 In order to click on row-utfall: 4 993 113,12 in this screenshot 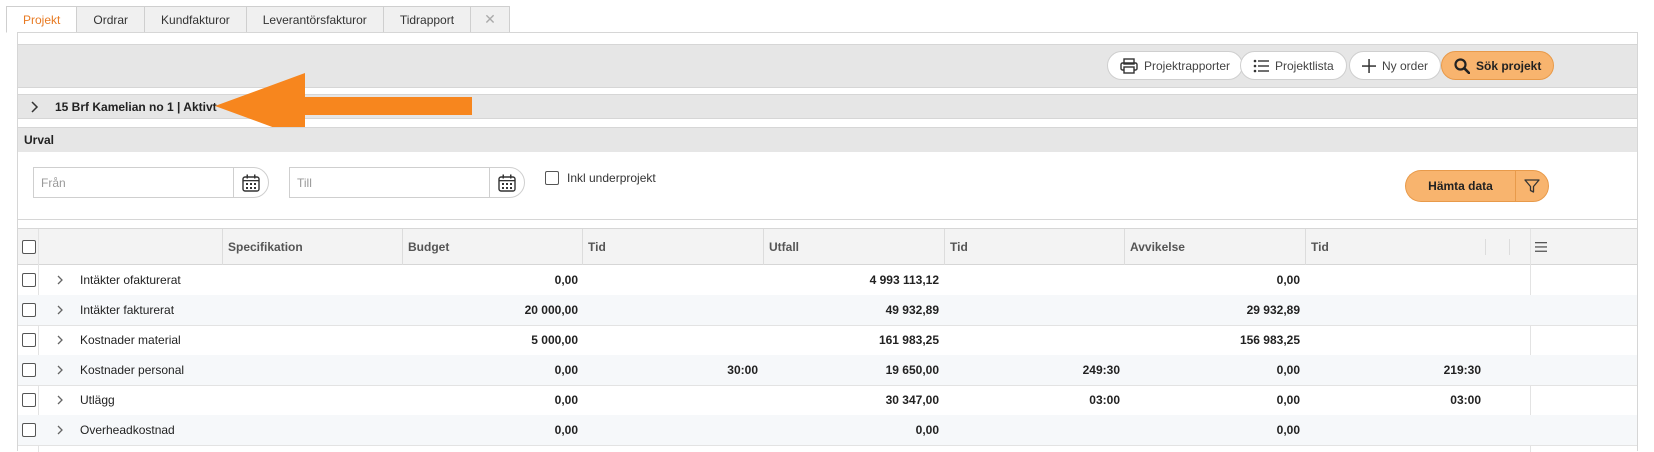, I will do `click(904, 280)`.